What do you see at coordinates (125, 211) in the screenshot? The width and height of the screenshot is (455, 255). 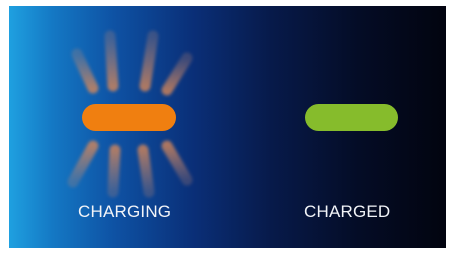 I see `charging-label: CHARGING` at bounding box center [125, 211].